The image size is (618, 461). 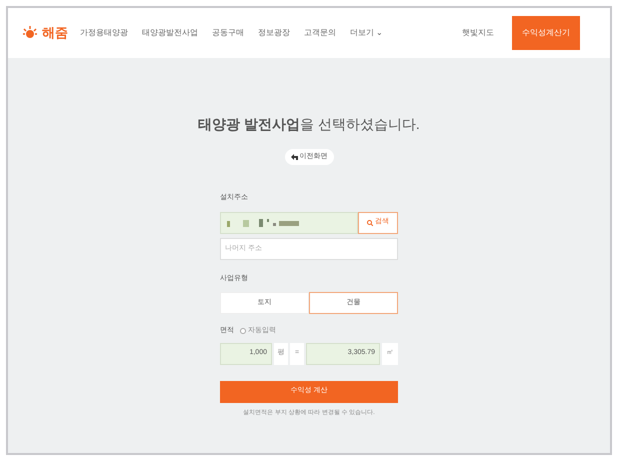 What do you see at coordinates (228, 33) in the screenshot?
I see `nav-link: 공동구매` at bounding box center [228, 33].